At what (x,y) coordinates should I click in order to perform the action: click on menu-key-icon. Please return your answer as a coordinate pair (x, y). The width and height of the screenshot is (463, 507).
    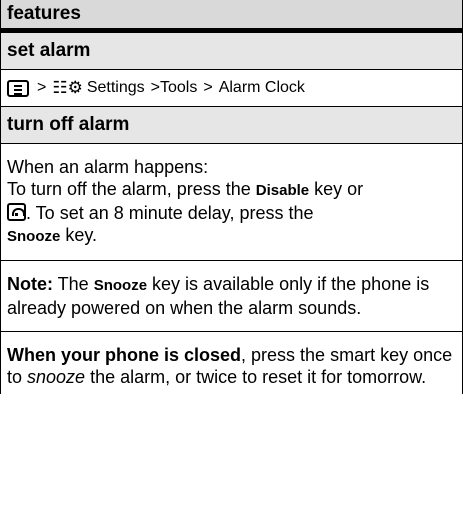
    Looking at the image, I should click on (18, 88).